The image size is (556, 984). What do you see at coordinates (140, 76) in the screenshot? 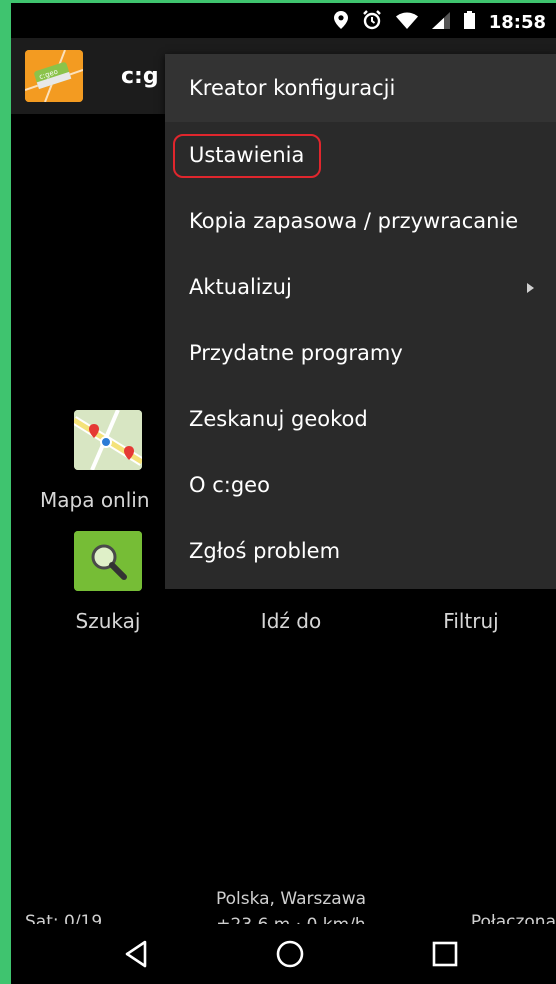
I see `app-title: c:g` at bounding box center [140, 76].